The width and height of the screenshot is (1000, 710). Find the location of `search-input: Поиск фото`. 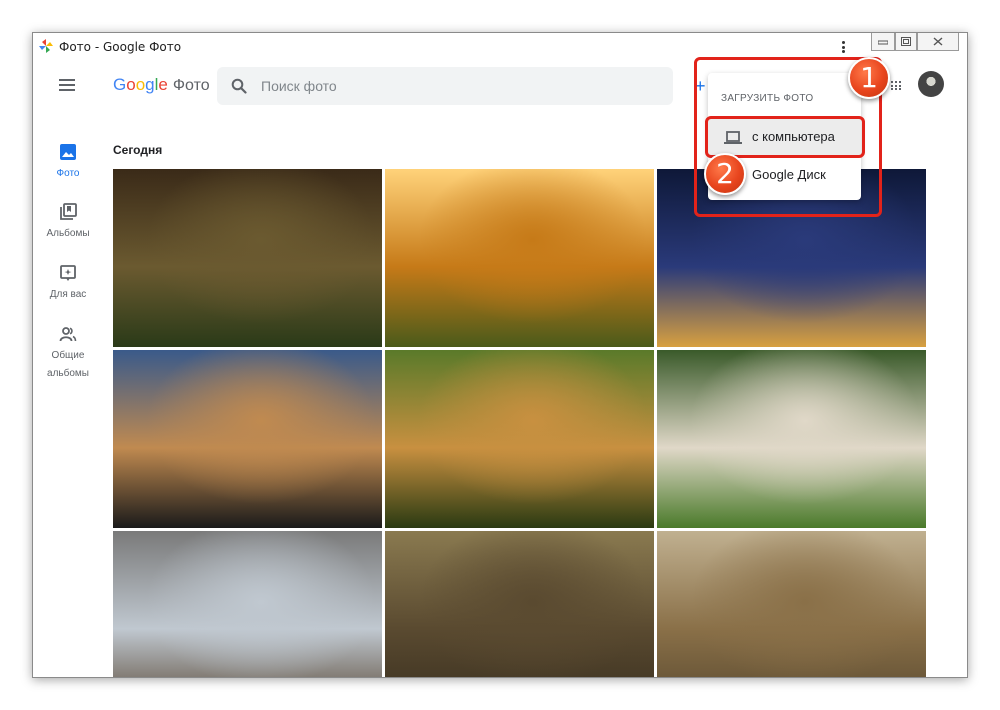

search-input: Поиск фото is located at coordinates (299, 86).